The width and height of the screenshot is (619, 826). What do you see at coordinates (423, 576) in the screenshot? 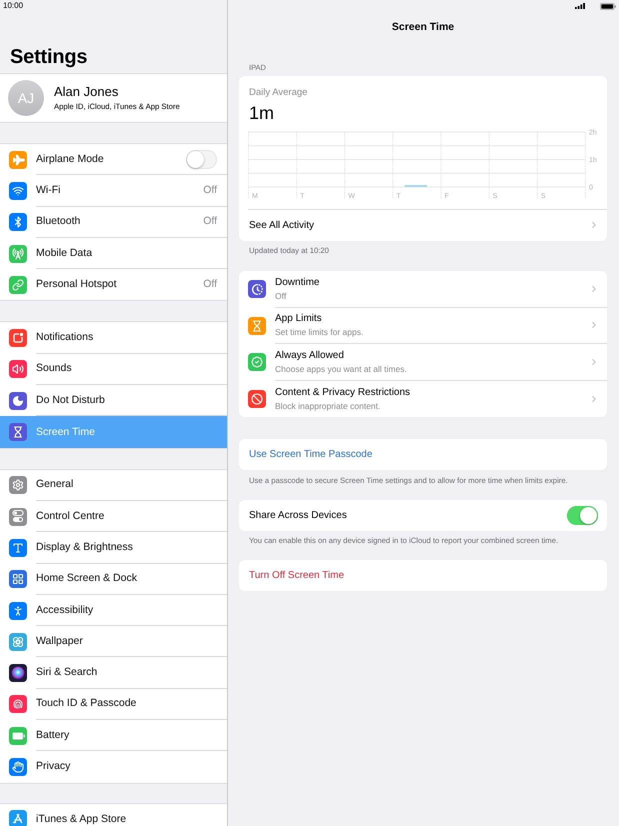
I see `turn-off-button: Turn Off Screen Time` at bounding box center [423, 576].